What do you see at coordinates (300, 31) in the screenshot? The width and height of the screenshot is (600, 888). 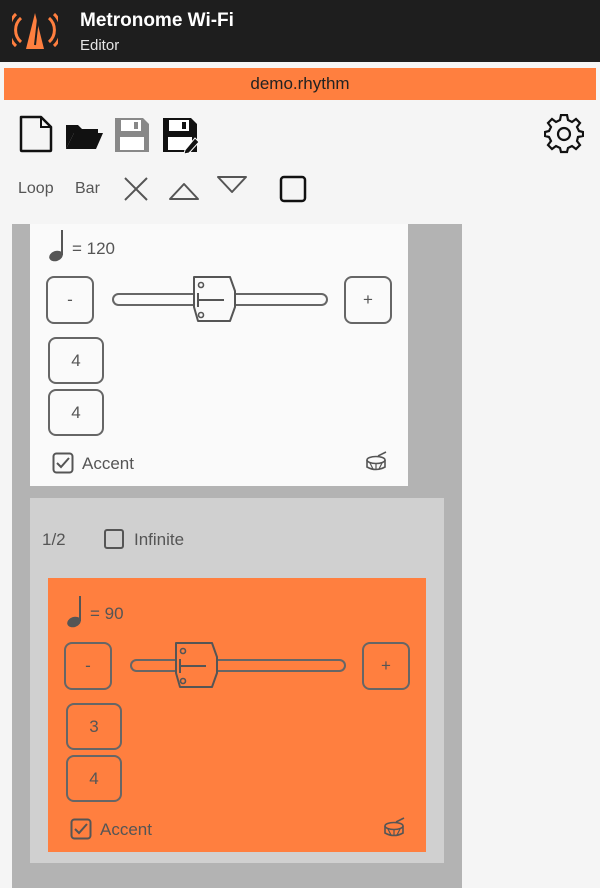 I see `app-bar: Metronome Wi-Fi Editor` at bounding box center [300, 31].